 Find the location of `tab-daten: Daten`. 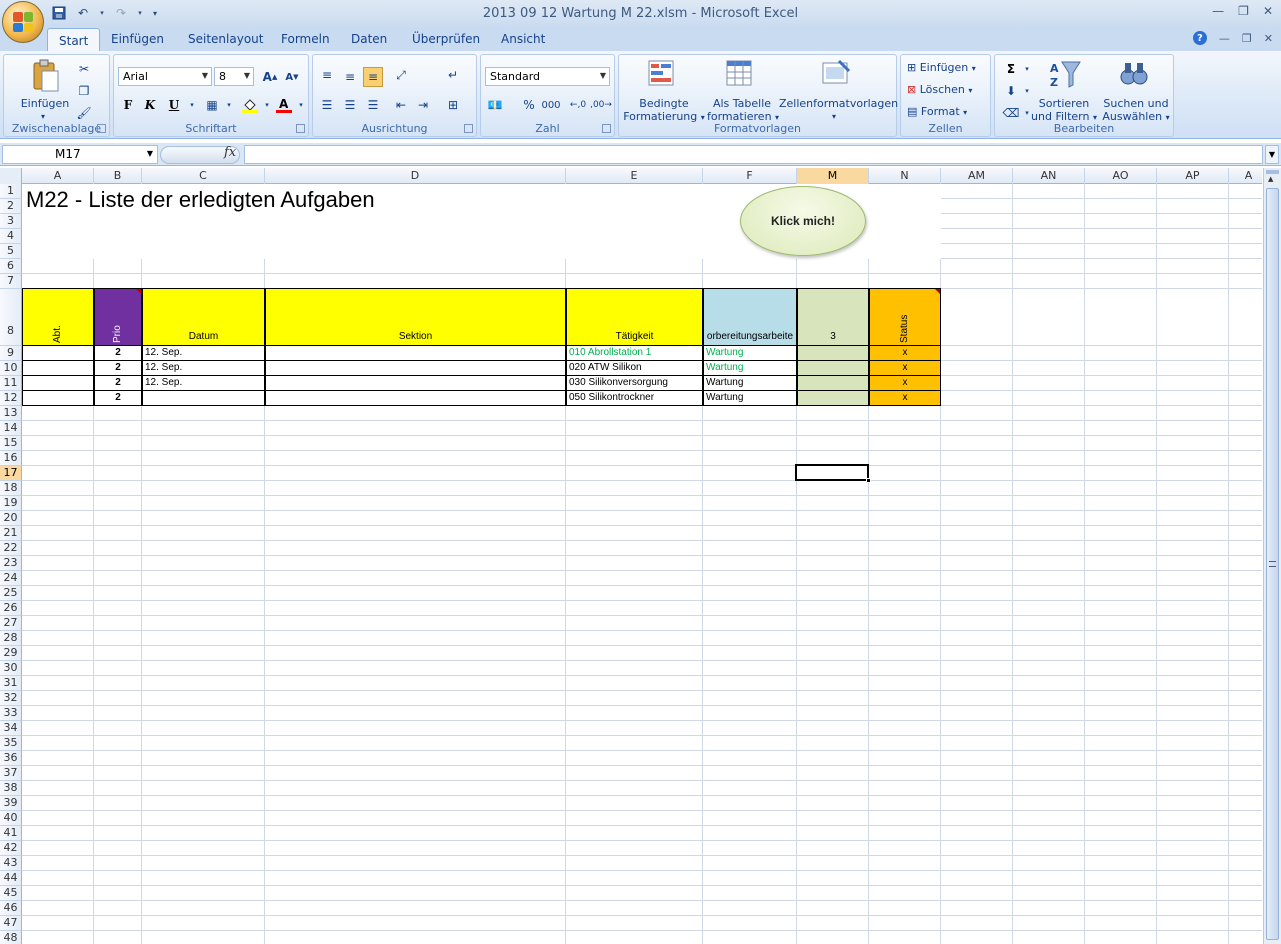

tab-daten: Daten is located at coordinates (369, 39).